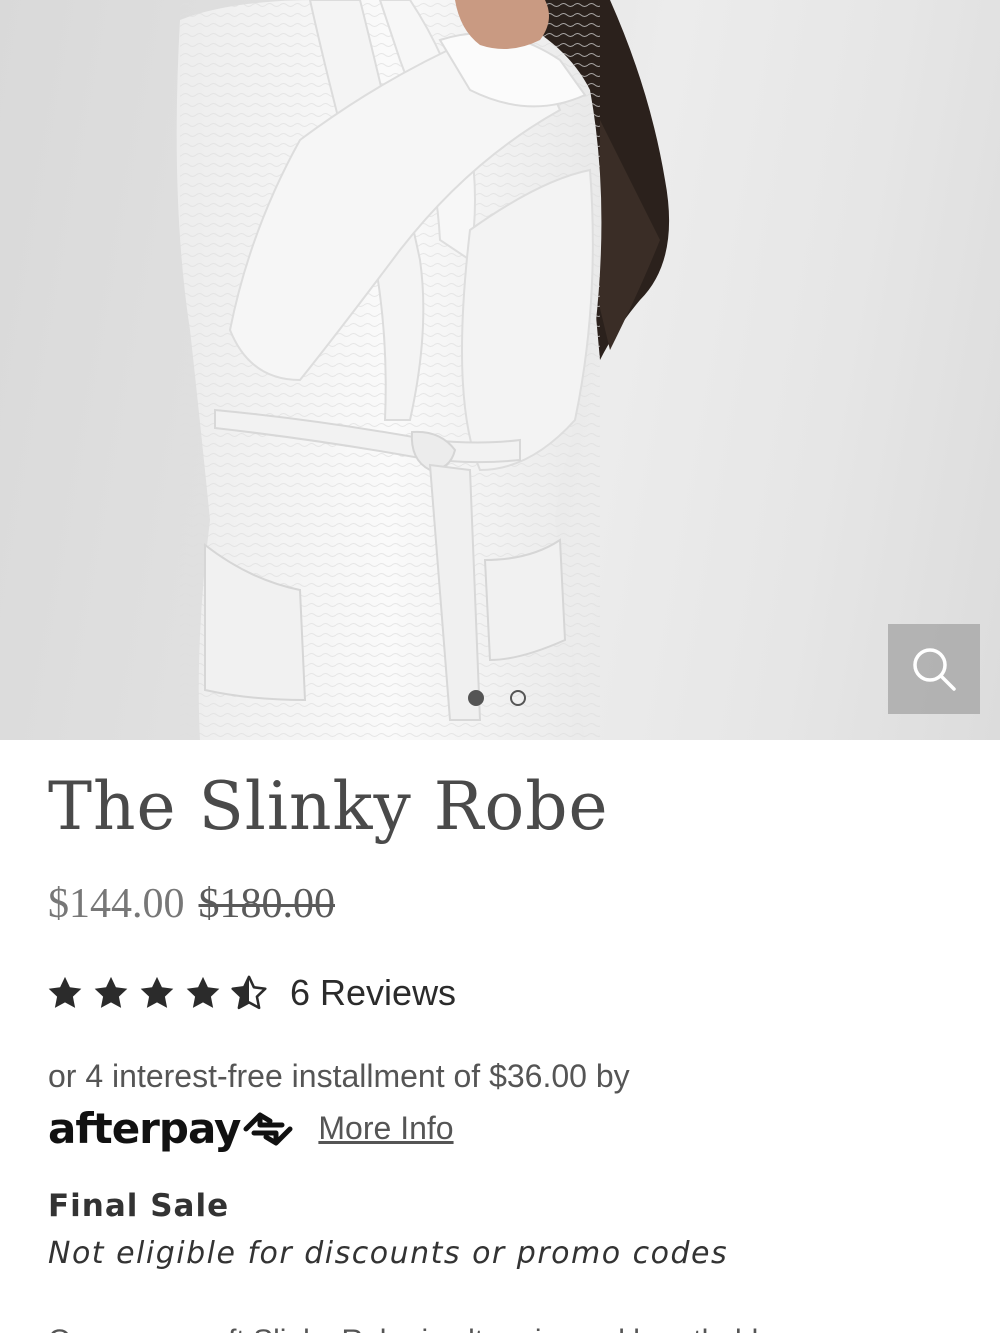 This screenshot has width=1000, height=1333. I want to click on star-half-icon, so click(249, 992).